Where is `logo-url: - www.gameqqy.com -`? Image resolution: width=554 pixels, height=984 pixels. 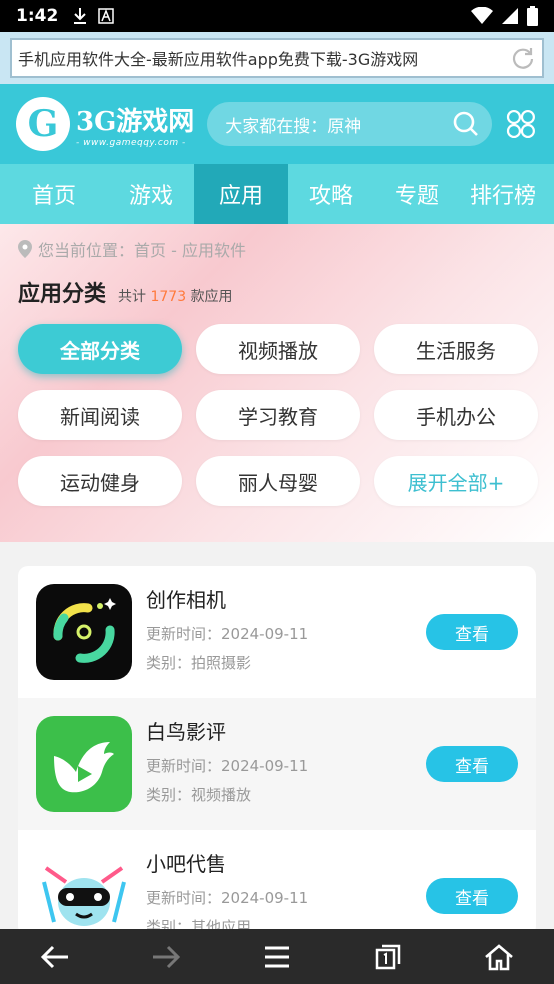 logo-url: - www.gameqqy.com - is located at coordinates (131, 142).